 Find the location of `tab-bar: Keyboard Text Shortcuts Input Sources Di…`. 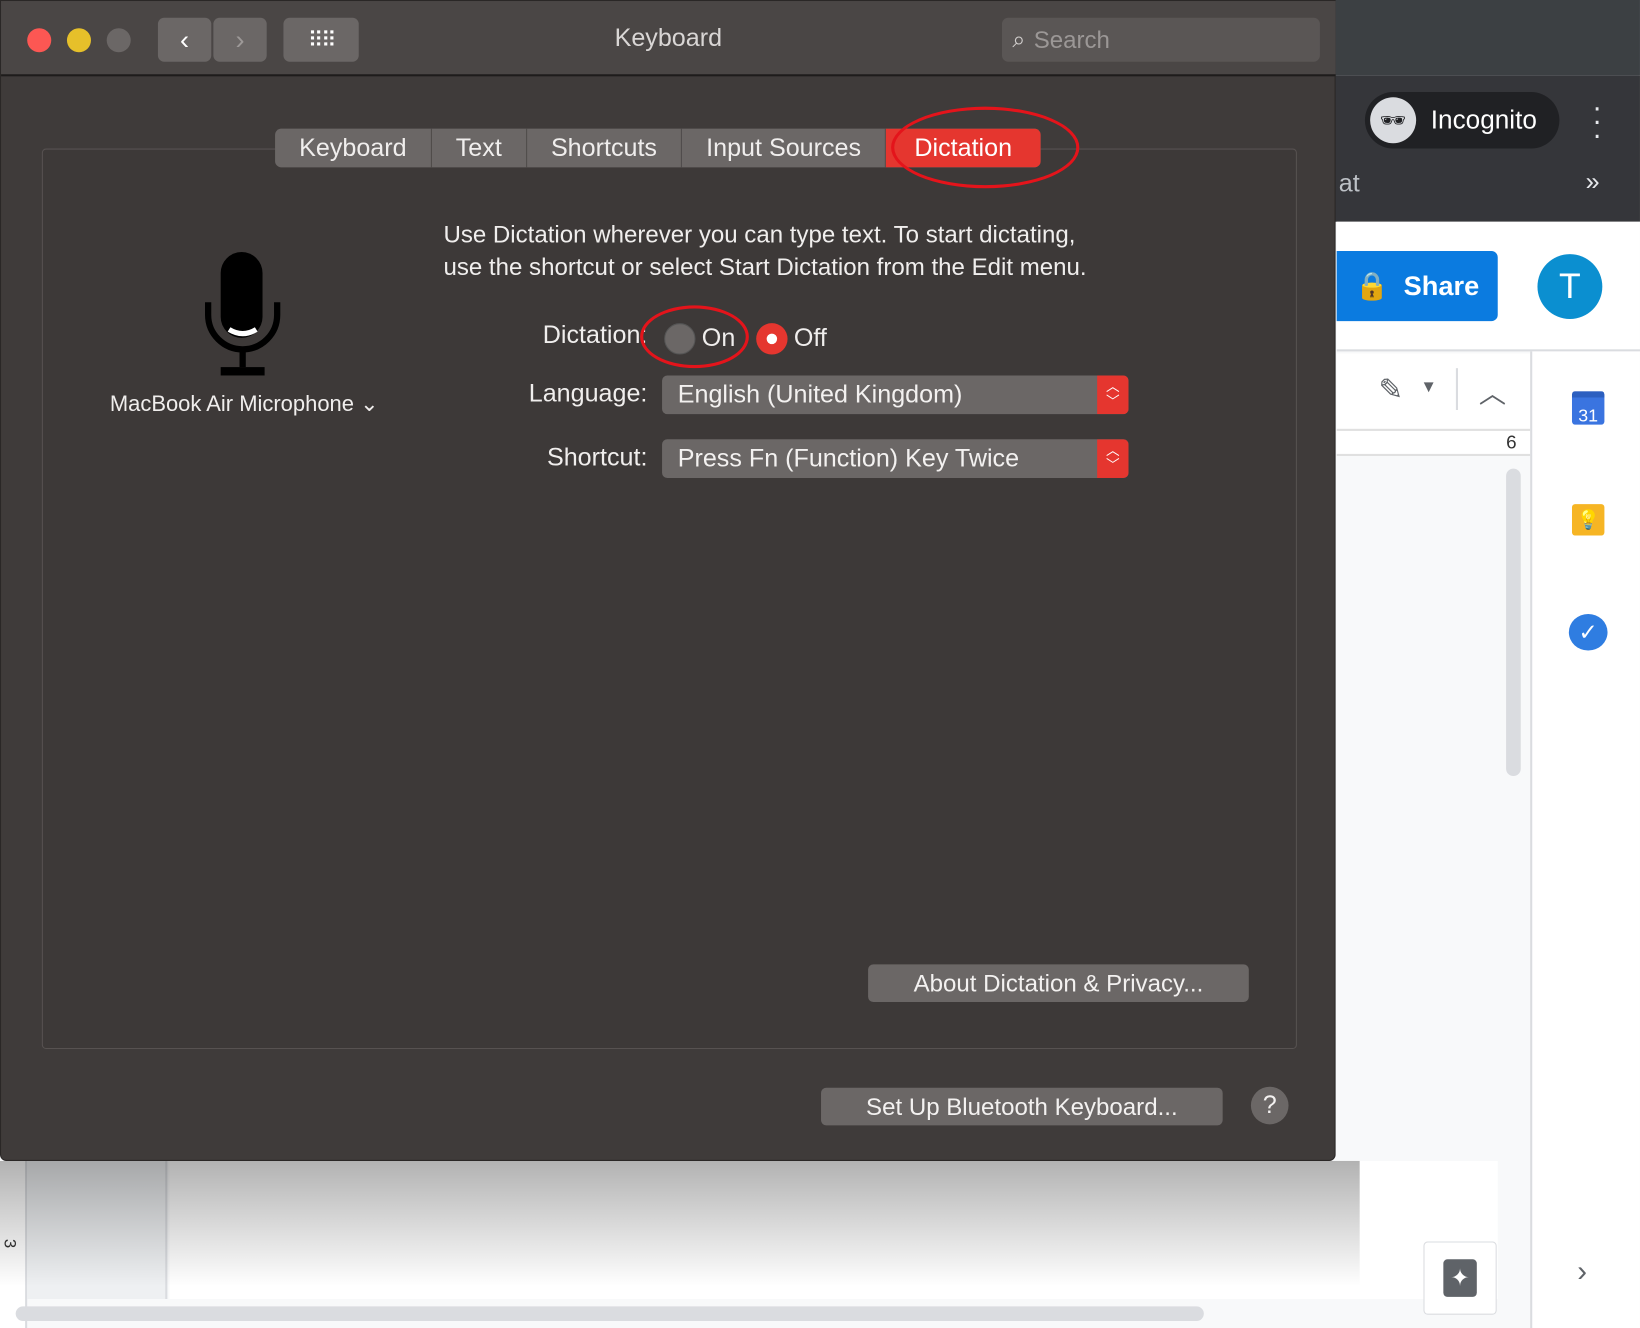

tab-bar: Keyboard Text Shortcuts Input Sources Di… is located at coordinates (658, 148).